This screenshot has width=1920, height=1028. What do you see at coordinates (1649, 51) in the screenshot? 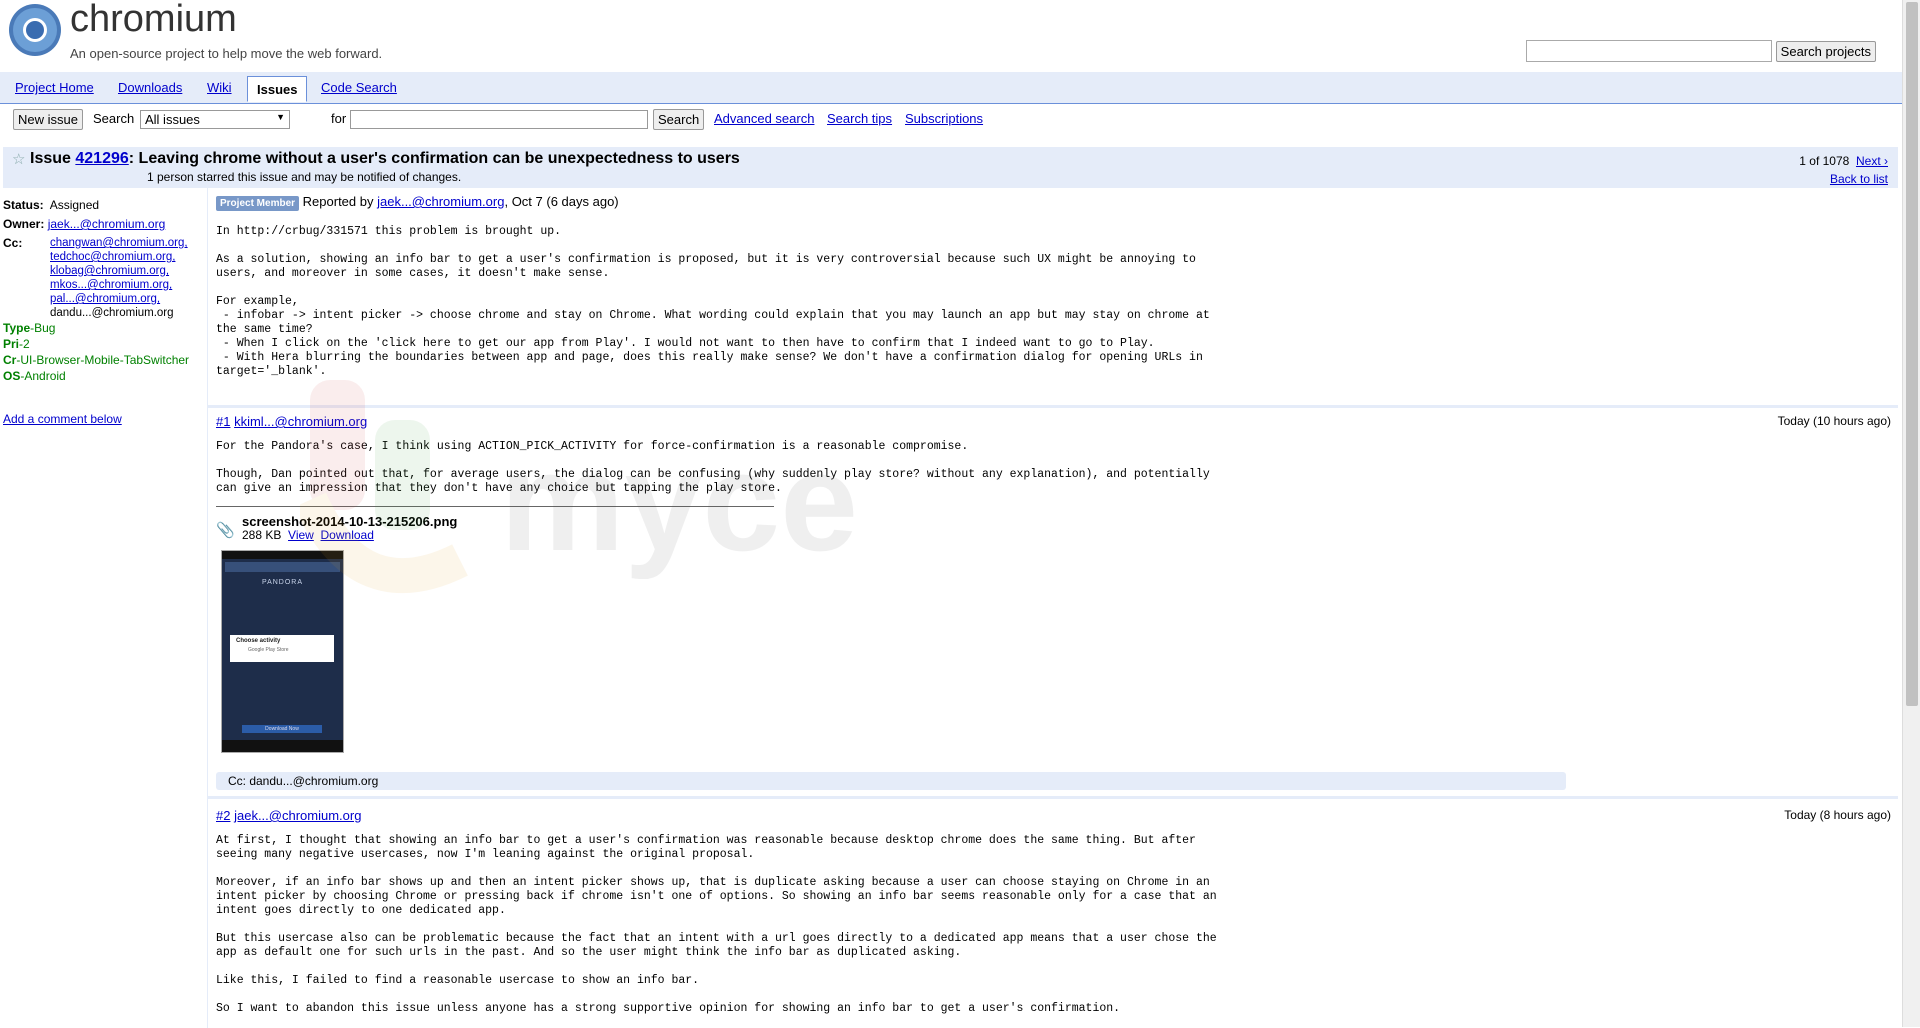
I see `project-search-input` at bounding box center [1649, 51].